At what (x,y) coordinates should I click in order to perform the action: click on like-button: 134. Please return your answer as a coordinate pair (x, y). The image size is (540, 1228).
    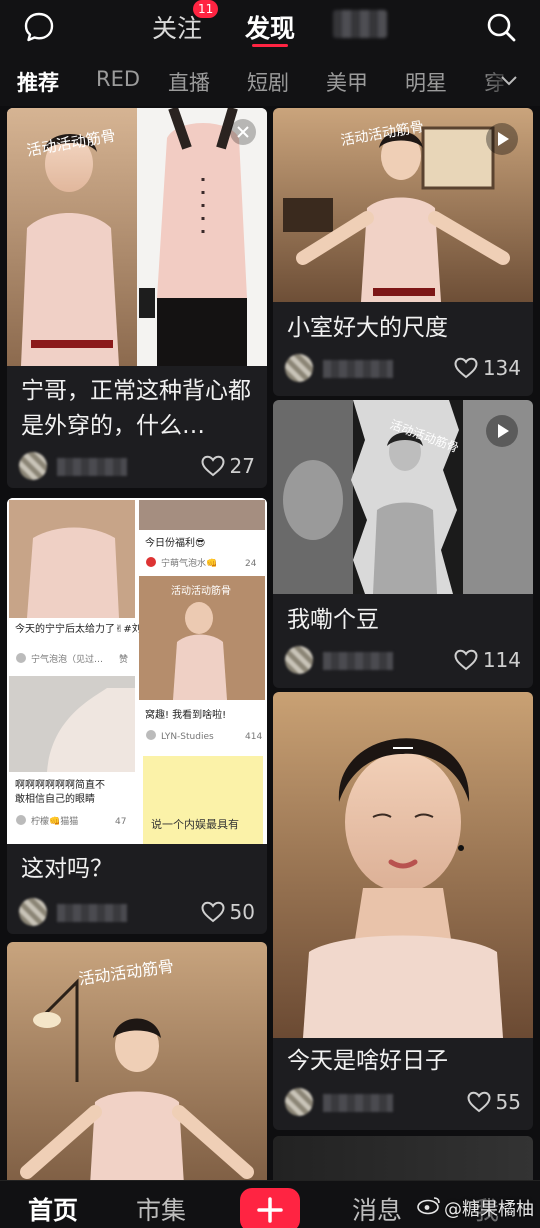
    Looking at the image, I should click on (487, 368).